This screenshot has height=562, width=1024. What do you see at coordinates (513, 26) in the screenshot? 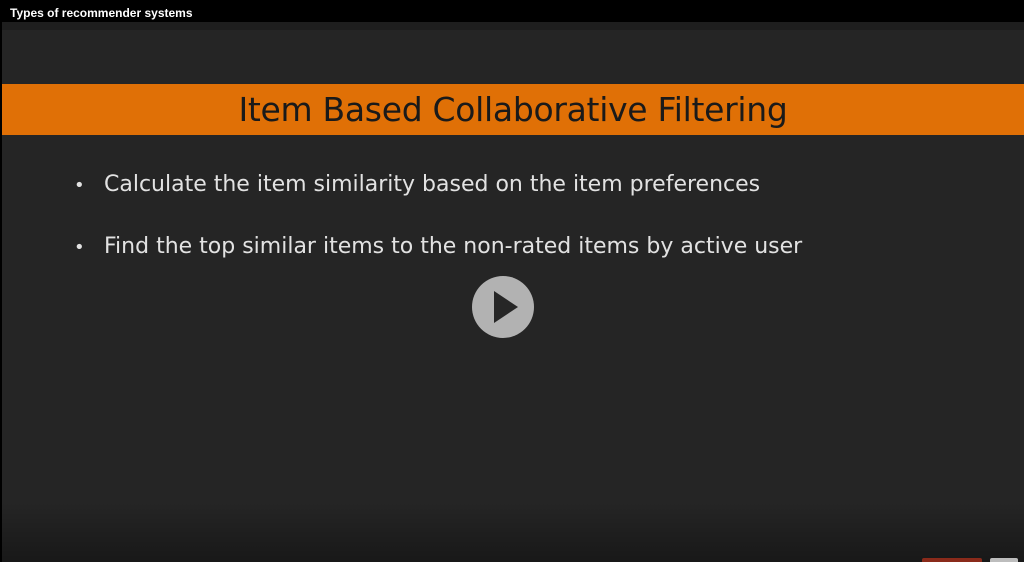
I see `slide-header-strip` at bounding box center [513, 26].